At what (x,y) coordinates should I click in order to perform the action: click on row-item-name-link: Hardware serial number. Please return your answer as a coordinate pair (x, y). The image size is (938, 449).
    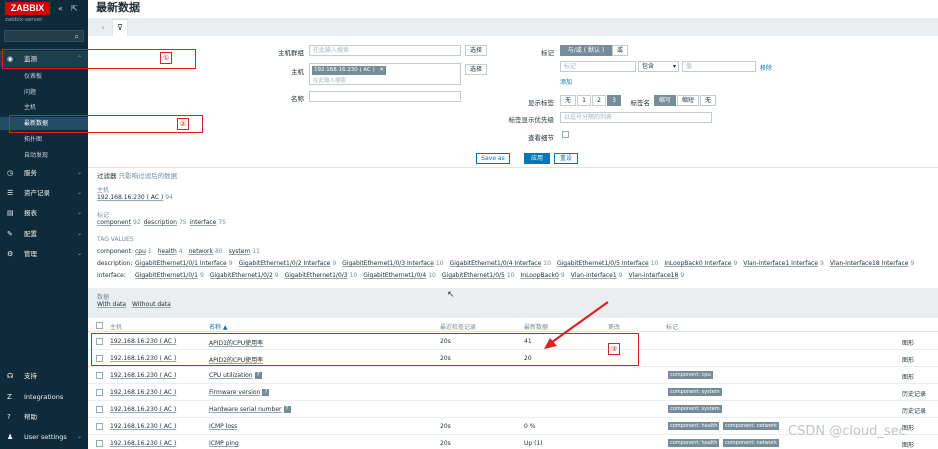
    Looking at the image, I should click on (245, 409).